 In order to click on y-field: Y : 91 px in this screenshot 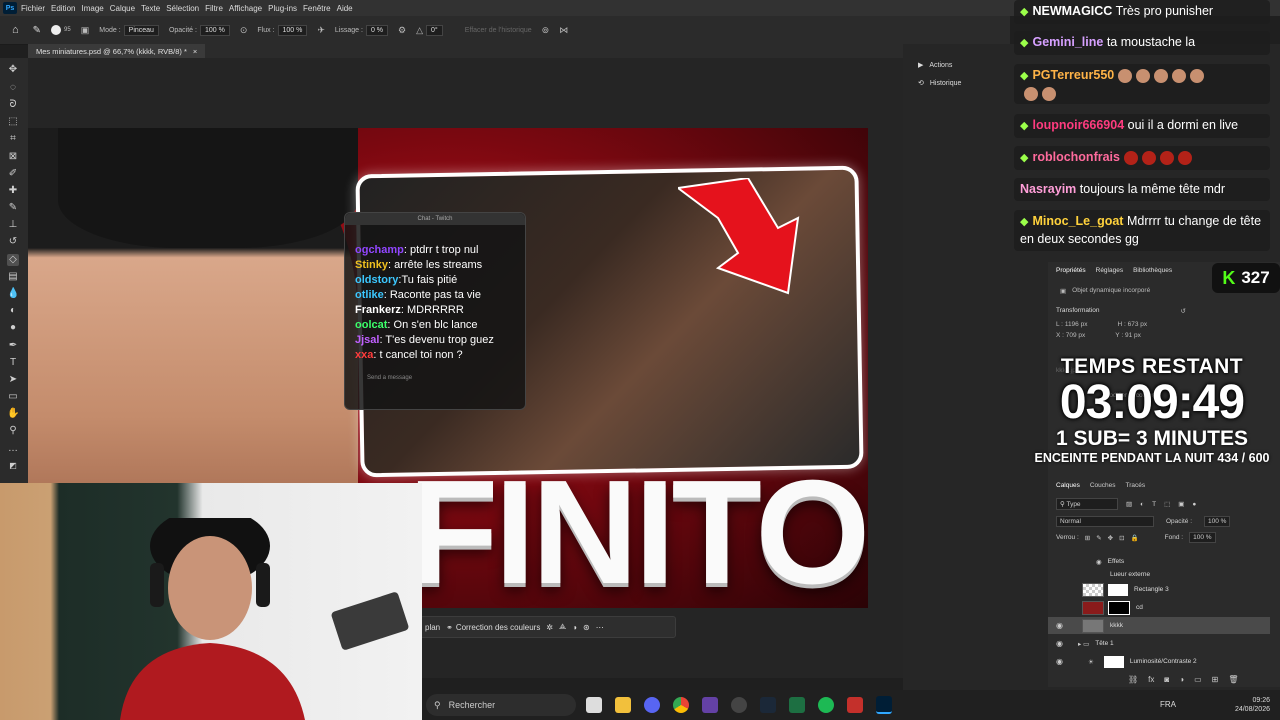, I will do `click(1128, 335)`.